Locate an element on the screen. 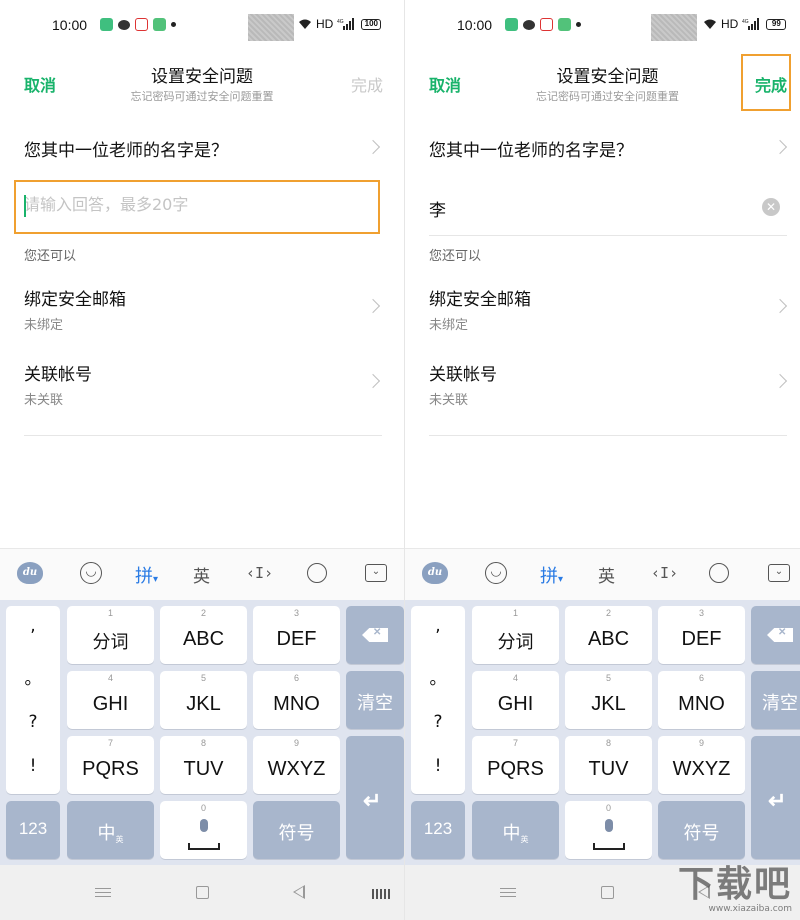  done-button: 完成 is located at coordinates (367, 84).